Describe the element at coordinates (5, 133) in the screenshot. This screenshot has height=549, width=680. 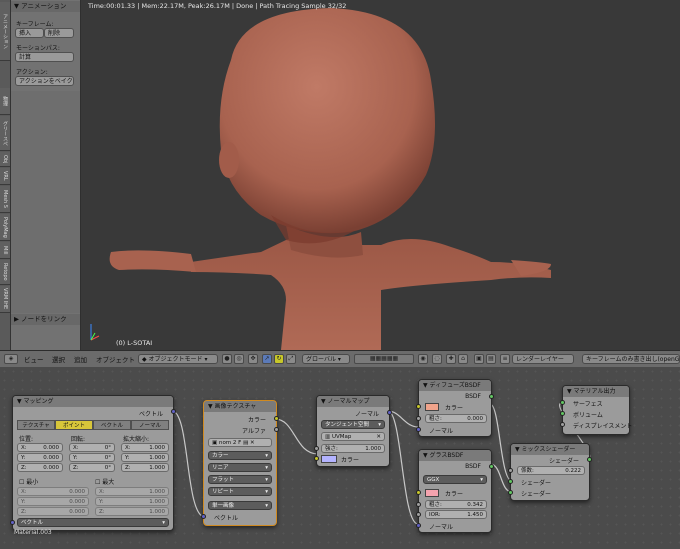
I see `shelf-tab-grease-pencil: グリースペ` at that location.